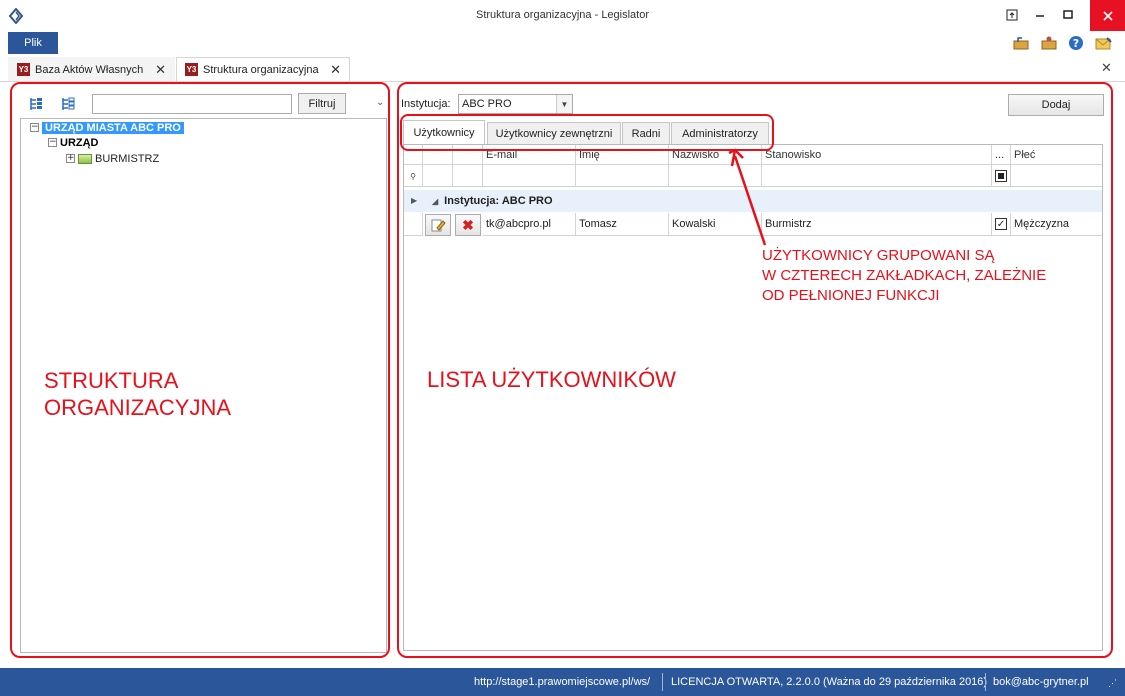 The height and width of the screenshot is (696, 1125). I want to click on annotation-line: UŻYTKOWNICY GRUPOWANI SĄ, so click(878, 255).